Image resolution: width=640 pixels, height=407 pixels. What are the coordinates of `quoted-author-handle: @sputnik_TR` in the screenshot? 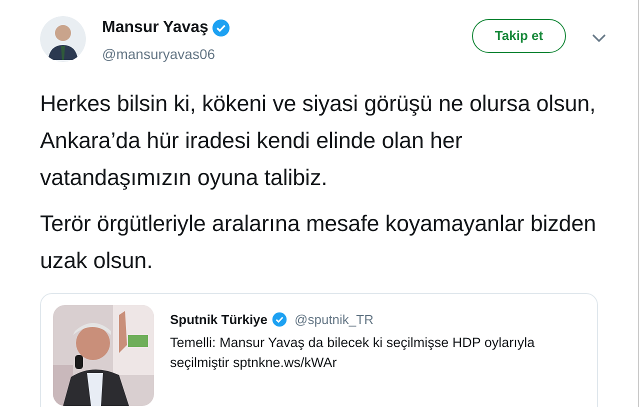 It's located at (334, 320).